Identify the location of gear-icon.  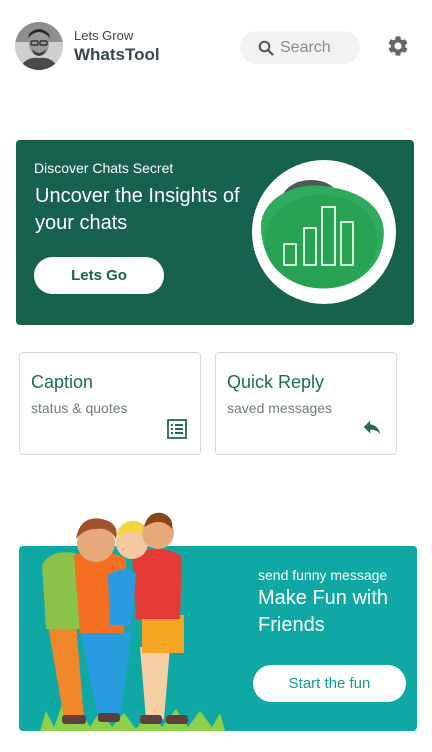
(398, 46).